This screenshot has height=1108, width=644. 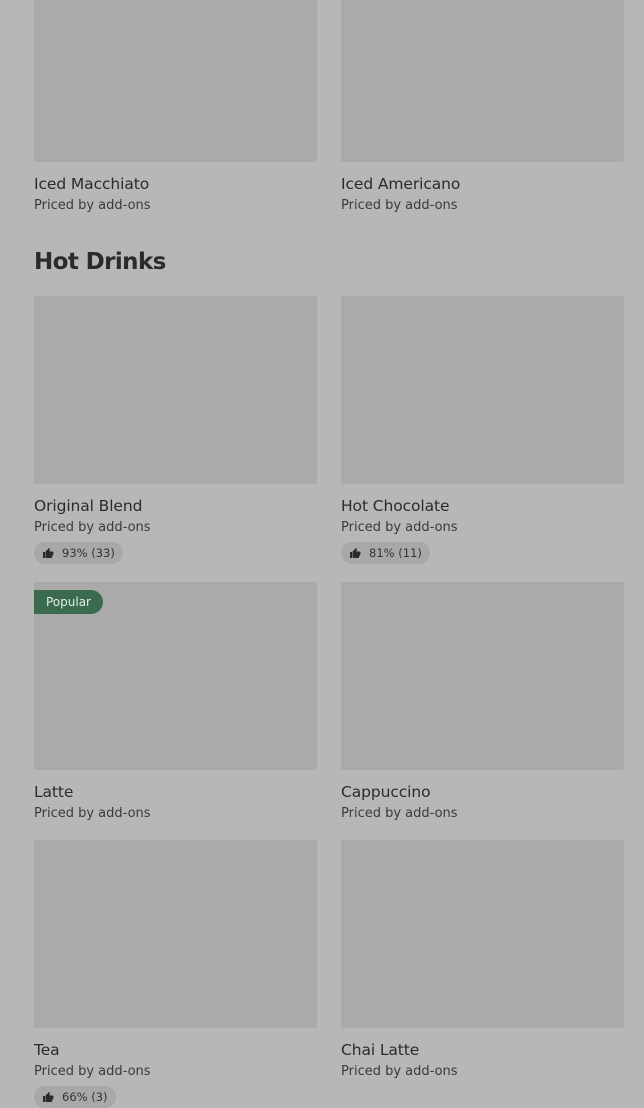 I want to click on rating-text: 81% (11), so click(x=395, y=553).